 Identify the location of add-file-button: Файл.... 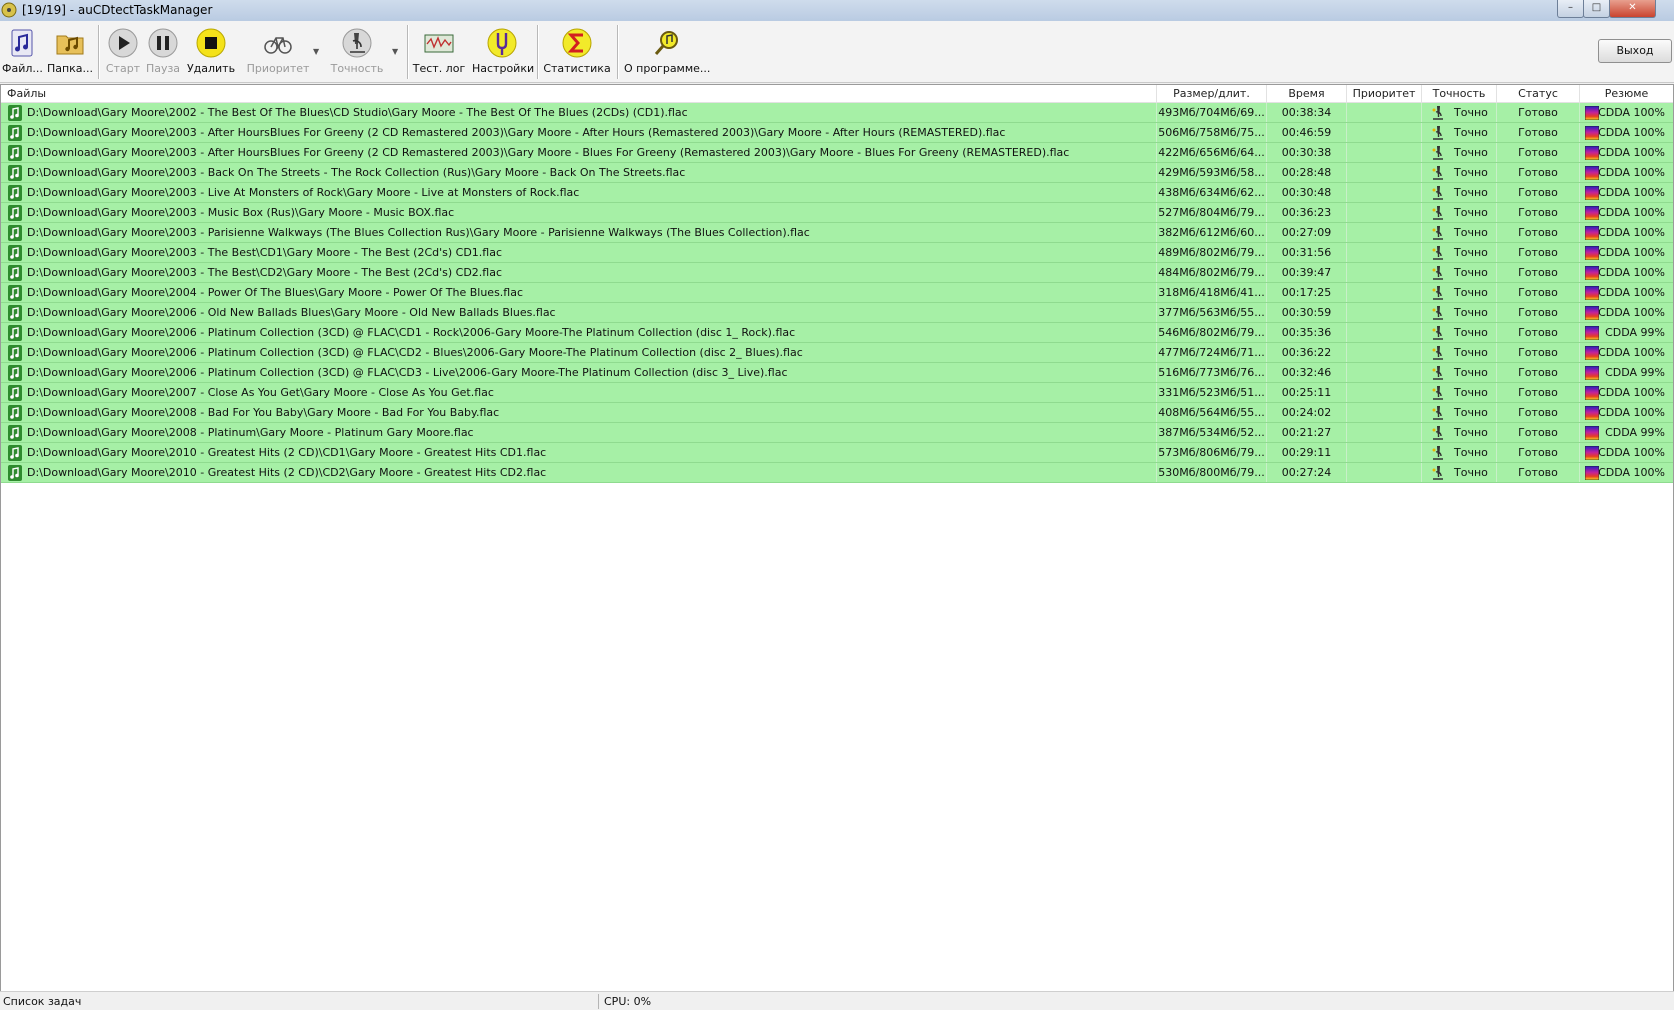
(22, 52).